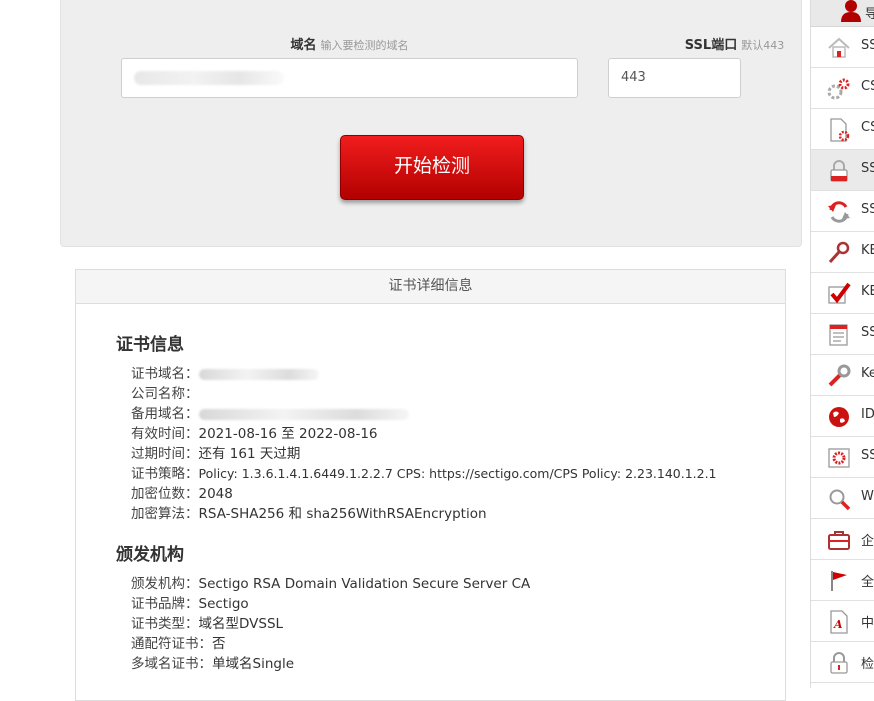  What do you see at coordinates (209, 77) in the screenshot?
I see `domain-value-redacted` at bounding box center [209, 77].